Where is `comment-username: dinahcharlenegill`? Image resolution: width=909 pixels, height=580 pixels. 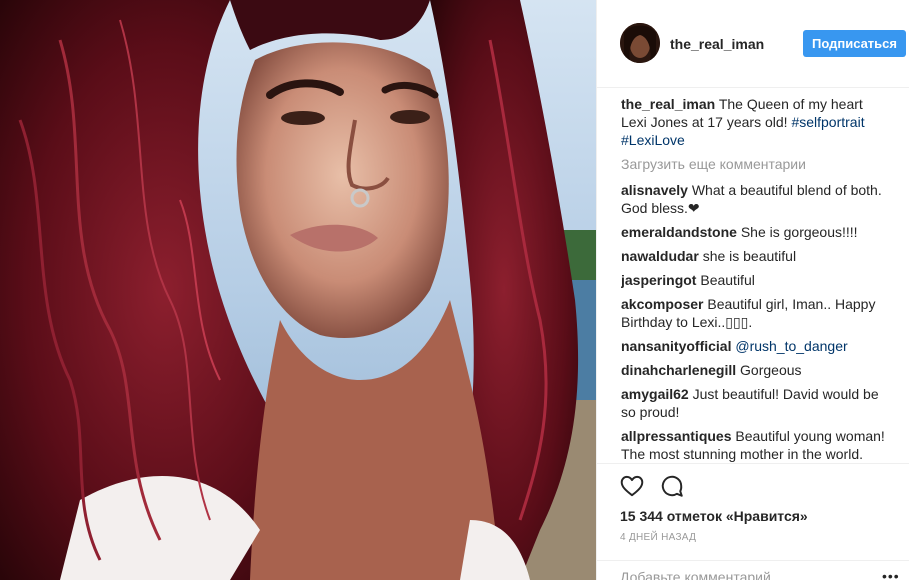 comment-username: dinahcharlenegill is located at coordinates (678, 370).